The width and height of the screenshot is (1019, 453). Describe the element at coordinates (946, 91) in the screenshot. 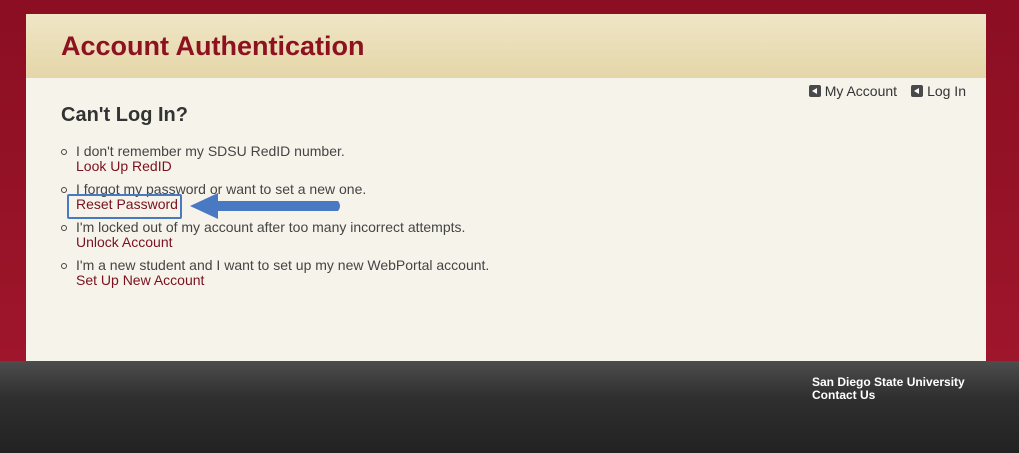

I see `log-in-label: Log In` at that location.